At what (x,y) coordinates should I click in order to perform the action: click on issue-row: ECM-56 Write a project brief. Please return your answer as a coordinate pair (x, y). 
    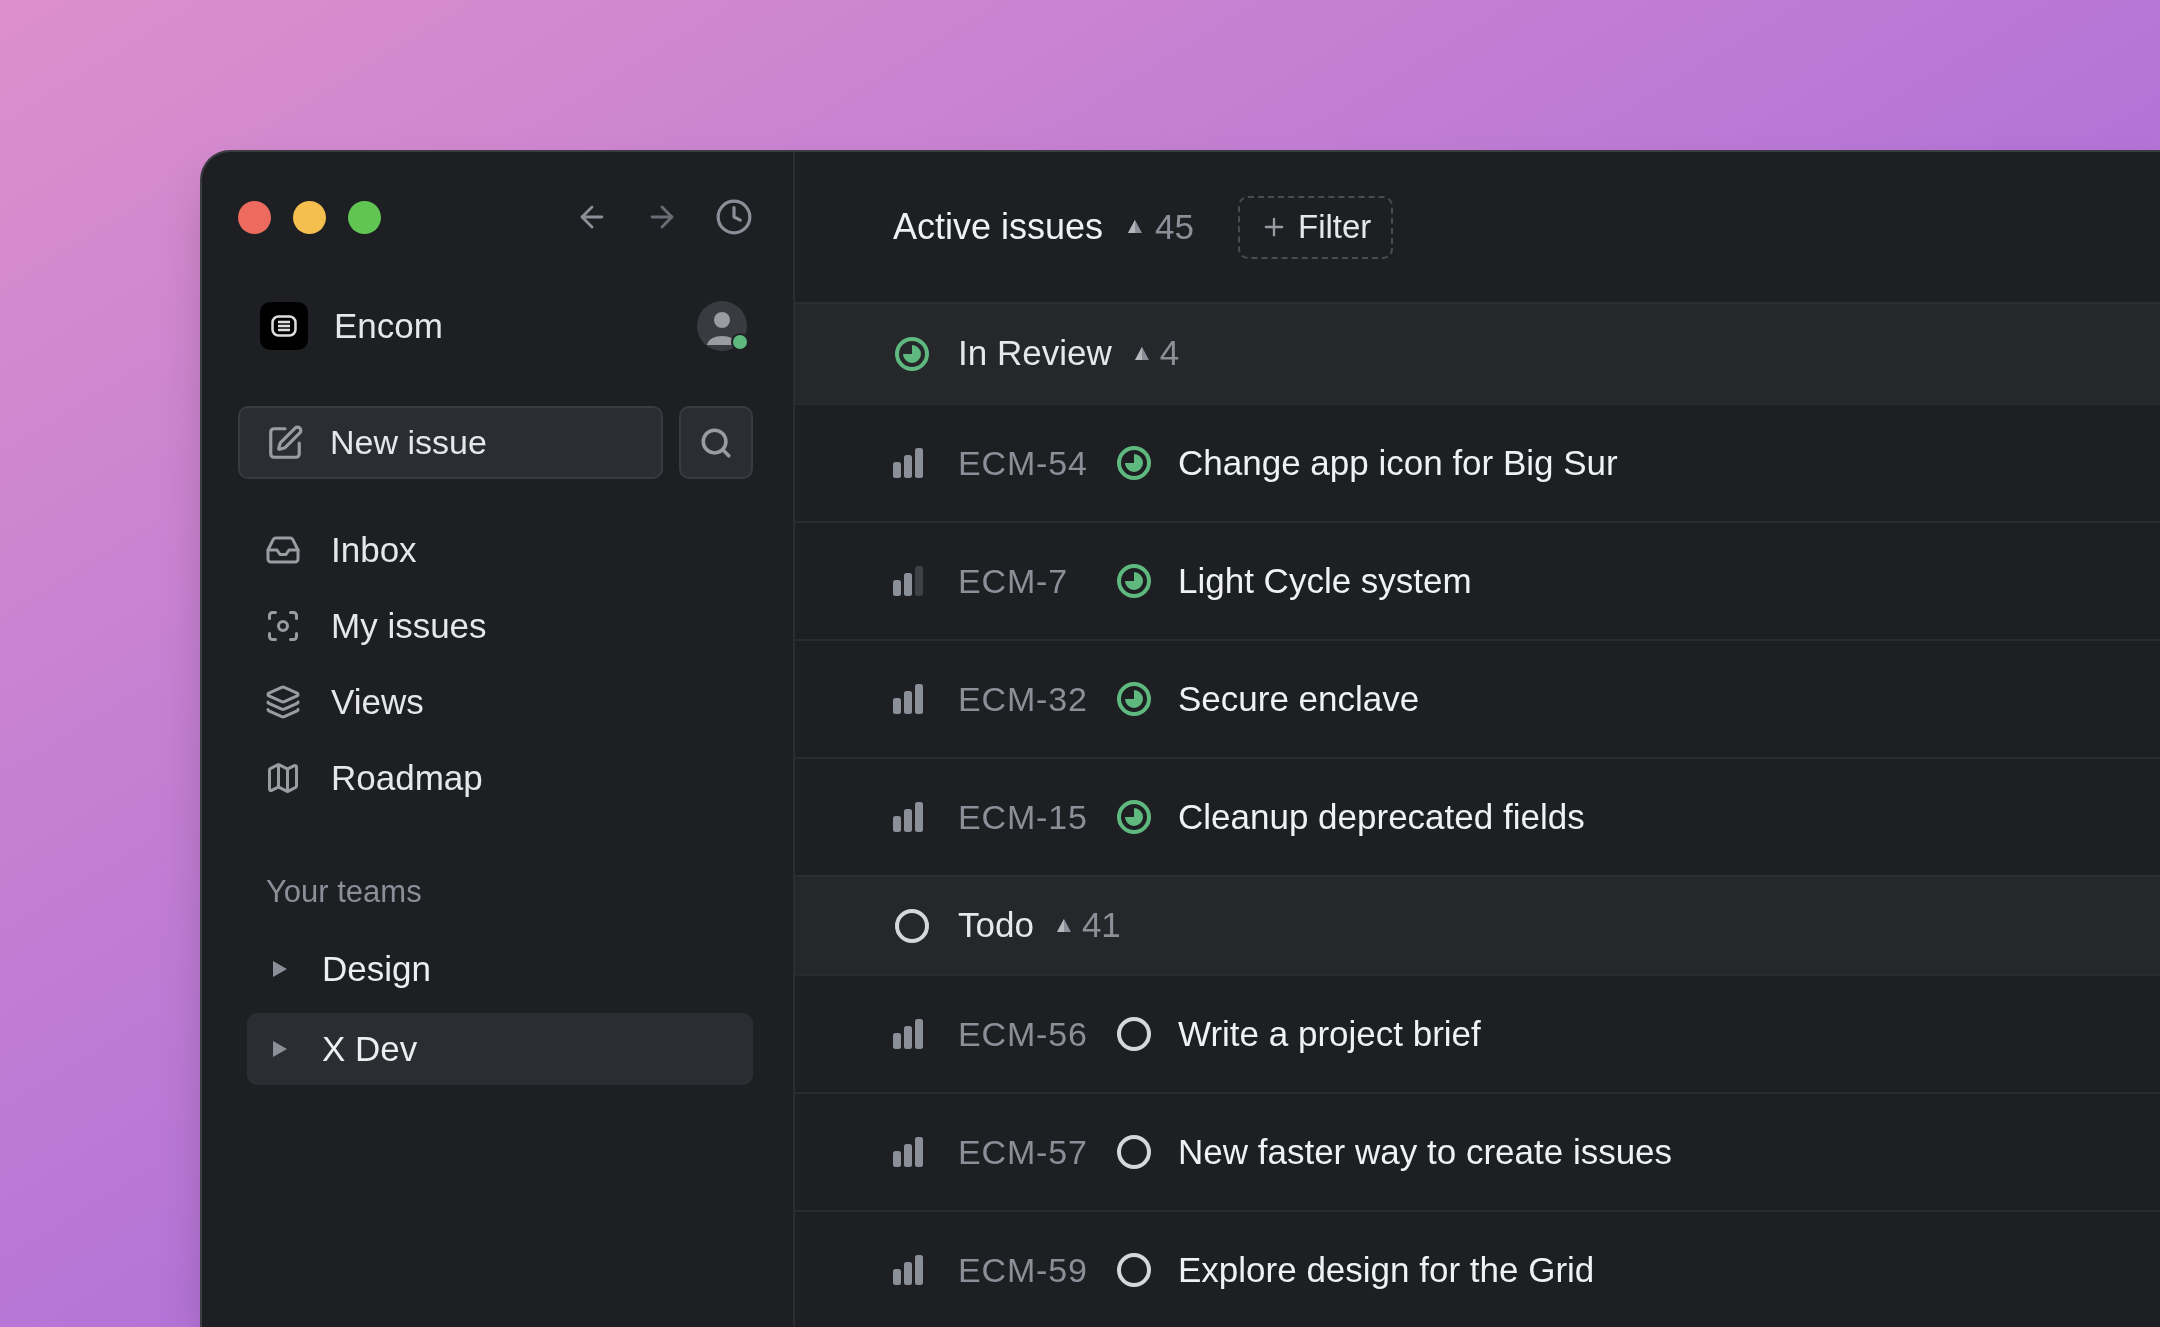
    Looking at the image, I should click on (1477, 1033).